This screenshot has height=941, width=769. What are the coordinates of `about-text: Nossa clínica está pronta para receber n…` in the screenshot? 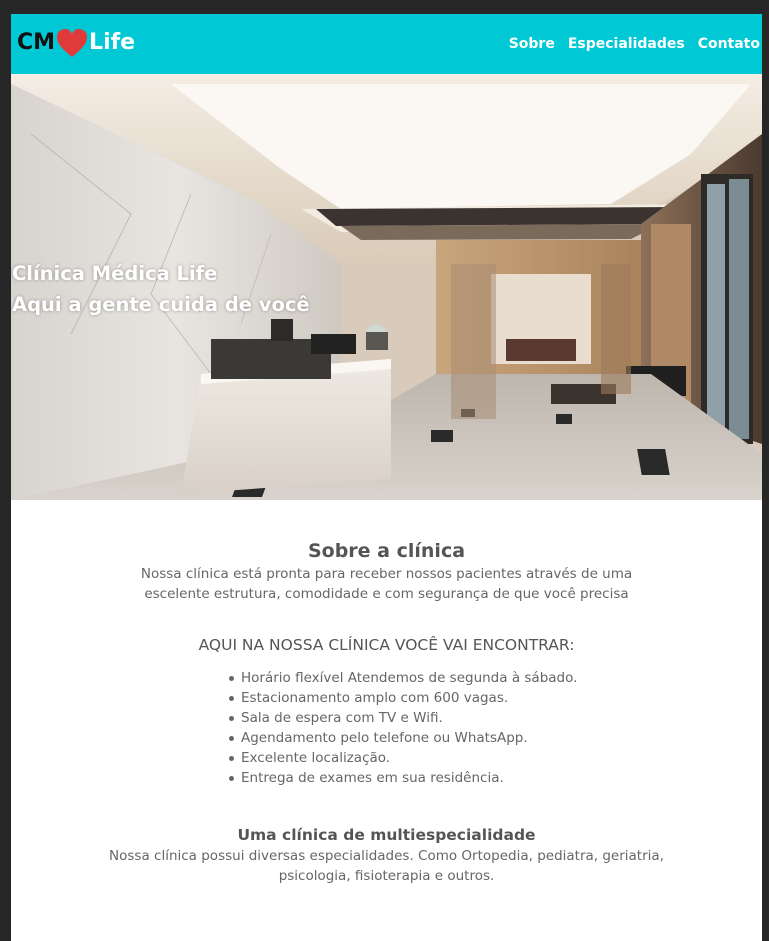 It's located at (386, 584).